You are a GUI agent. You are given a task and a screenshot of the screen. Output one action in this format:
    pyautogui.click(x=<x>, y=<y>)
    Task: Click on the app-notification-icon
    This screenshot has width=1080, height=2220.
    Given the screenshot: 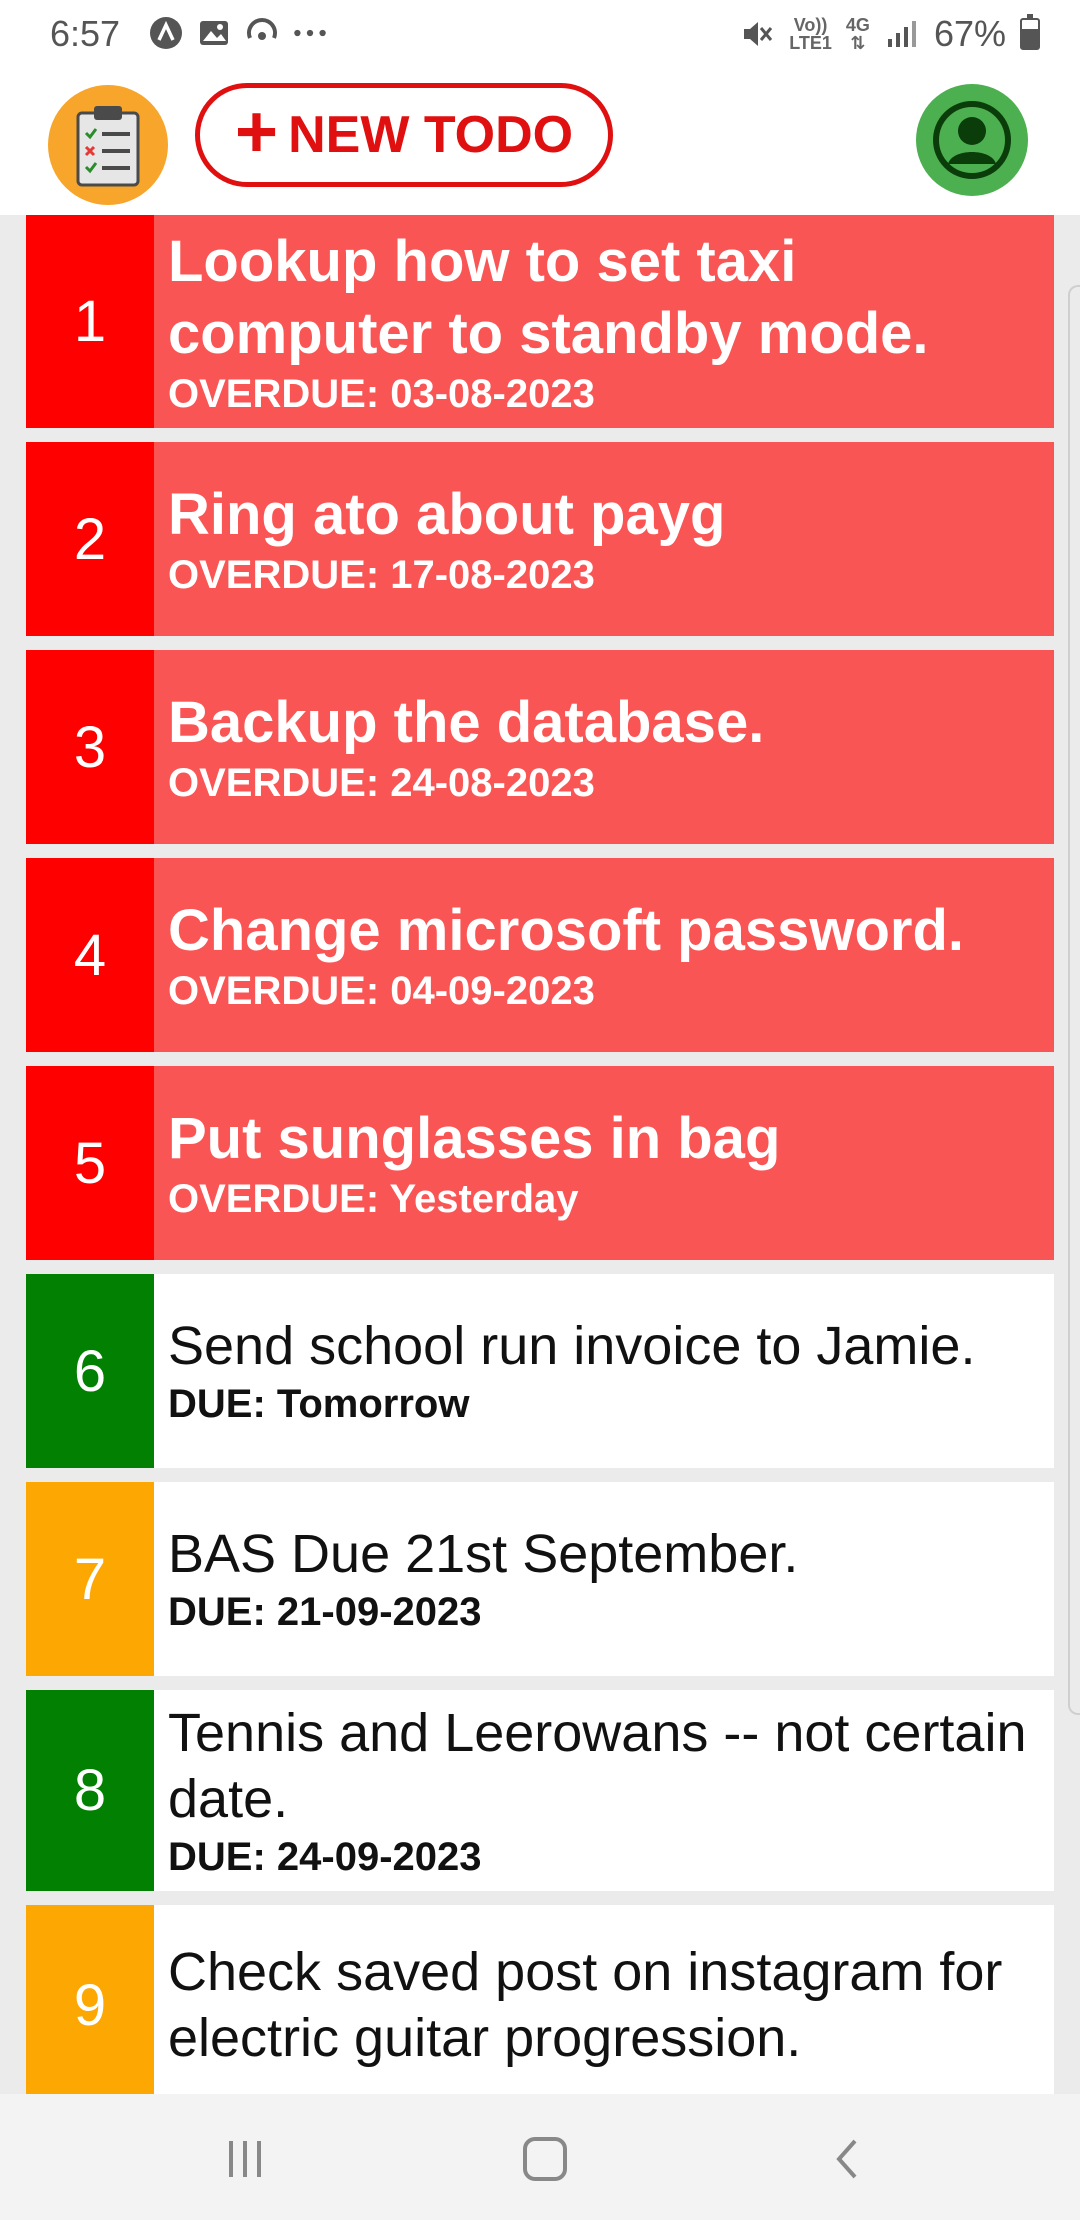 What is the action you would take?
    pyautogui.click(x=166, y=33)
    